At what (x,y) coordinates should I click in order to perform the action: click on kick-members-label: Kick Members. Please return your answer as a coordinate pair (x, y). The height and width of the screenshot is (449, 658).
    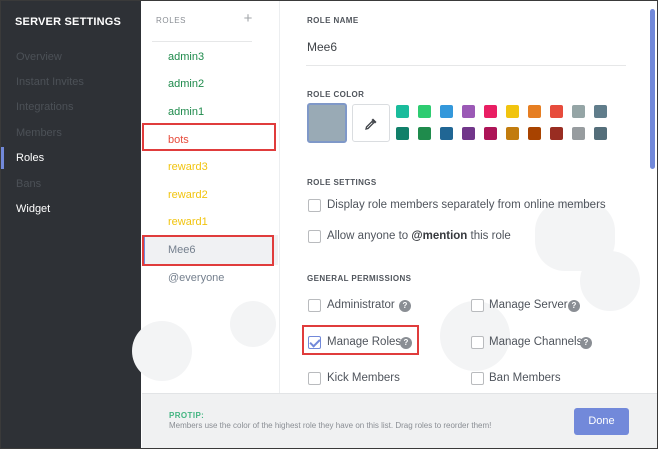
    Looking at the image, I should click on (363, 378).